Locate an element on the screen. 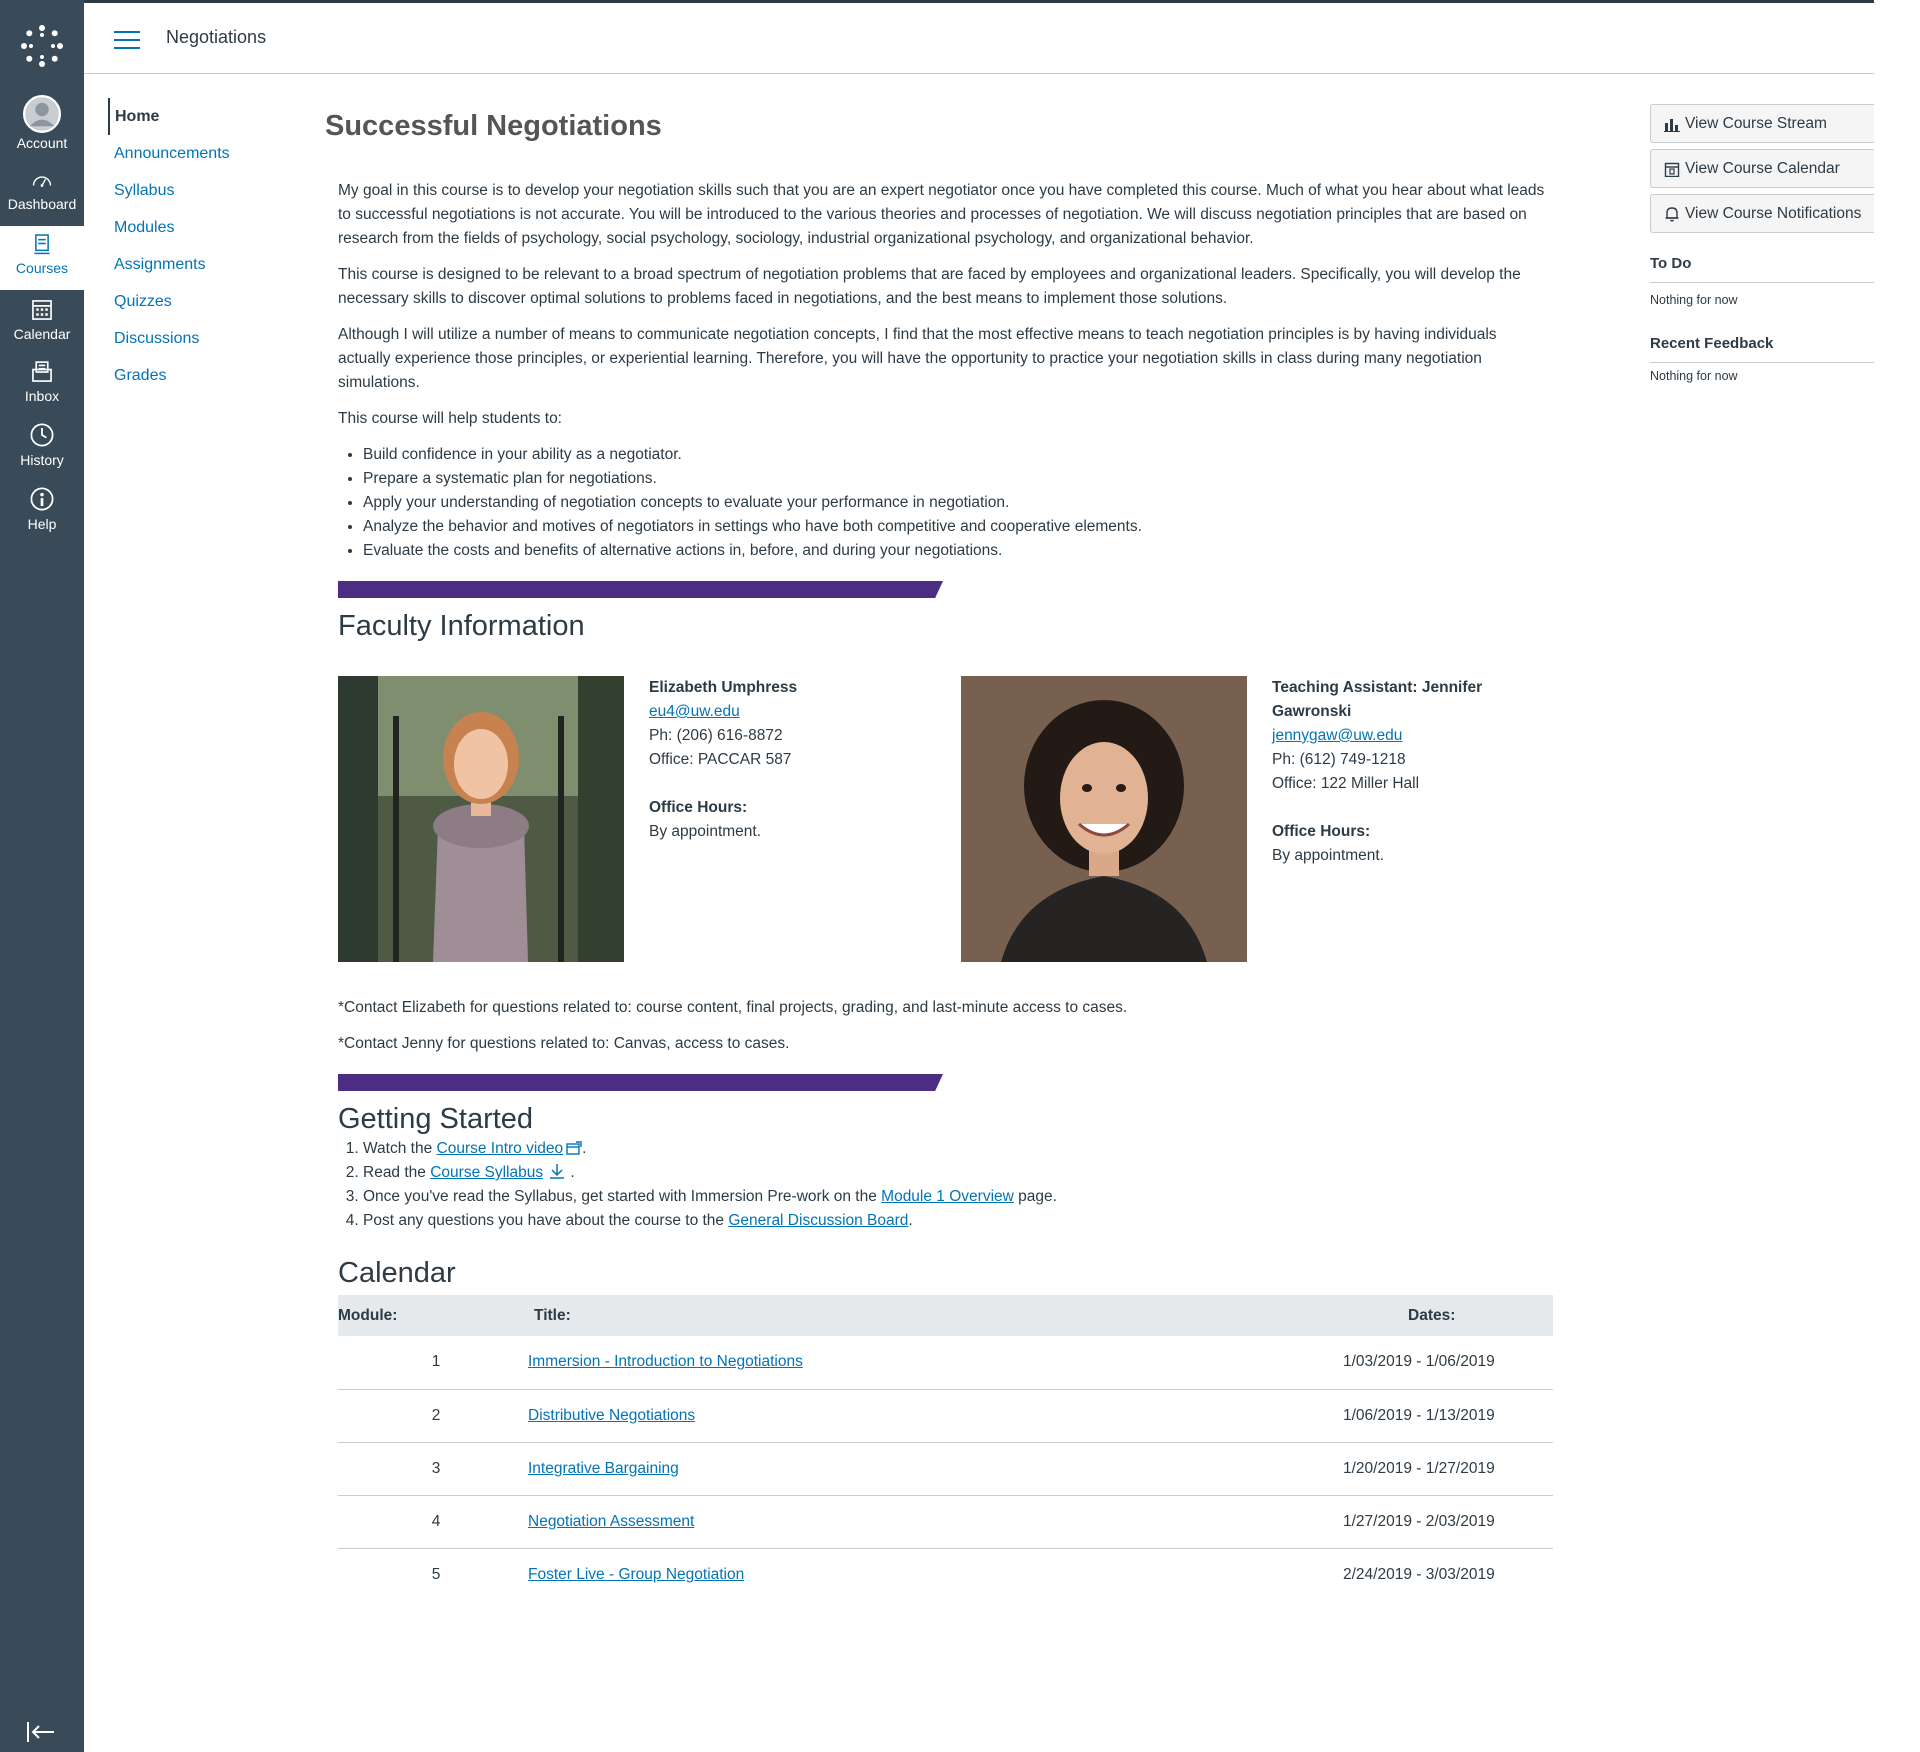  ta-photo is located at coordinates (1104, 819).